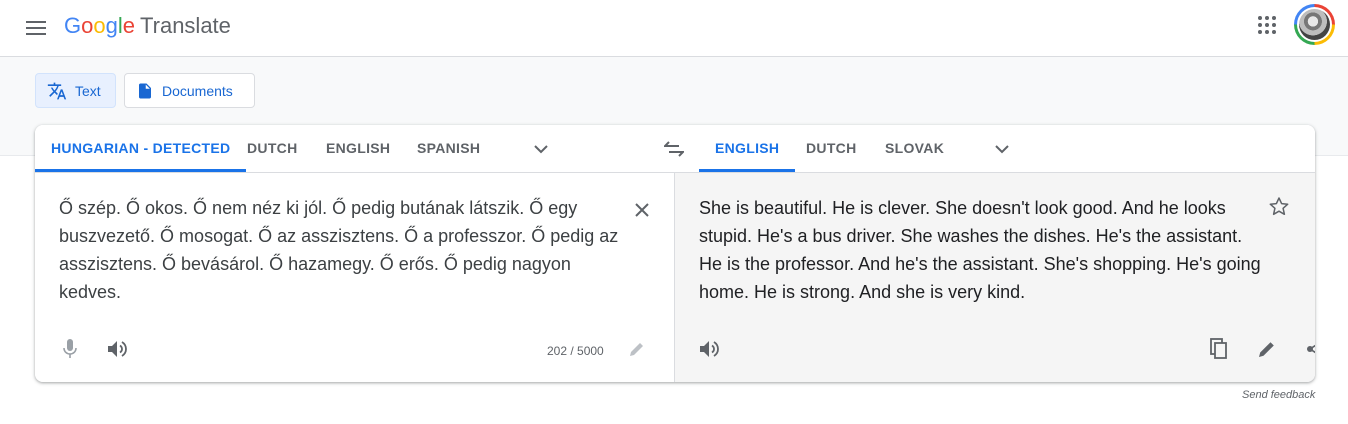  I want to click on handwriting-button, so click(637, 349).